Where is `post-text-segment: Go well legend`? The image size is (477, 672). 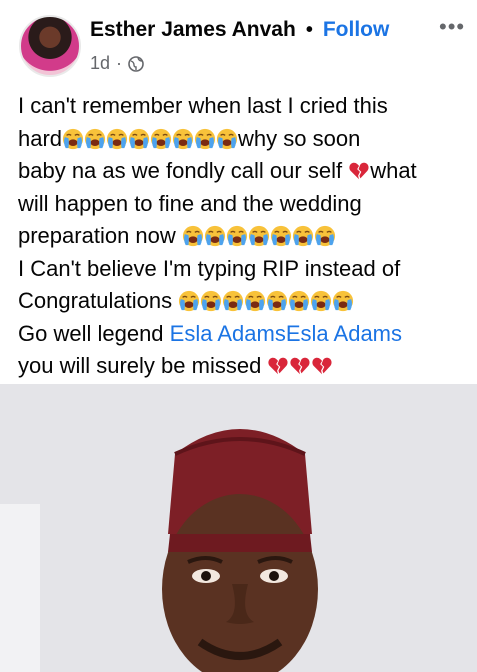 post-text-segment: Go well legend is located at coordinates (91, 333).